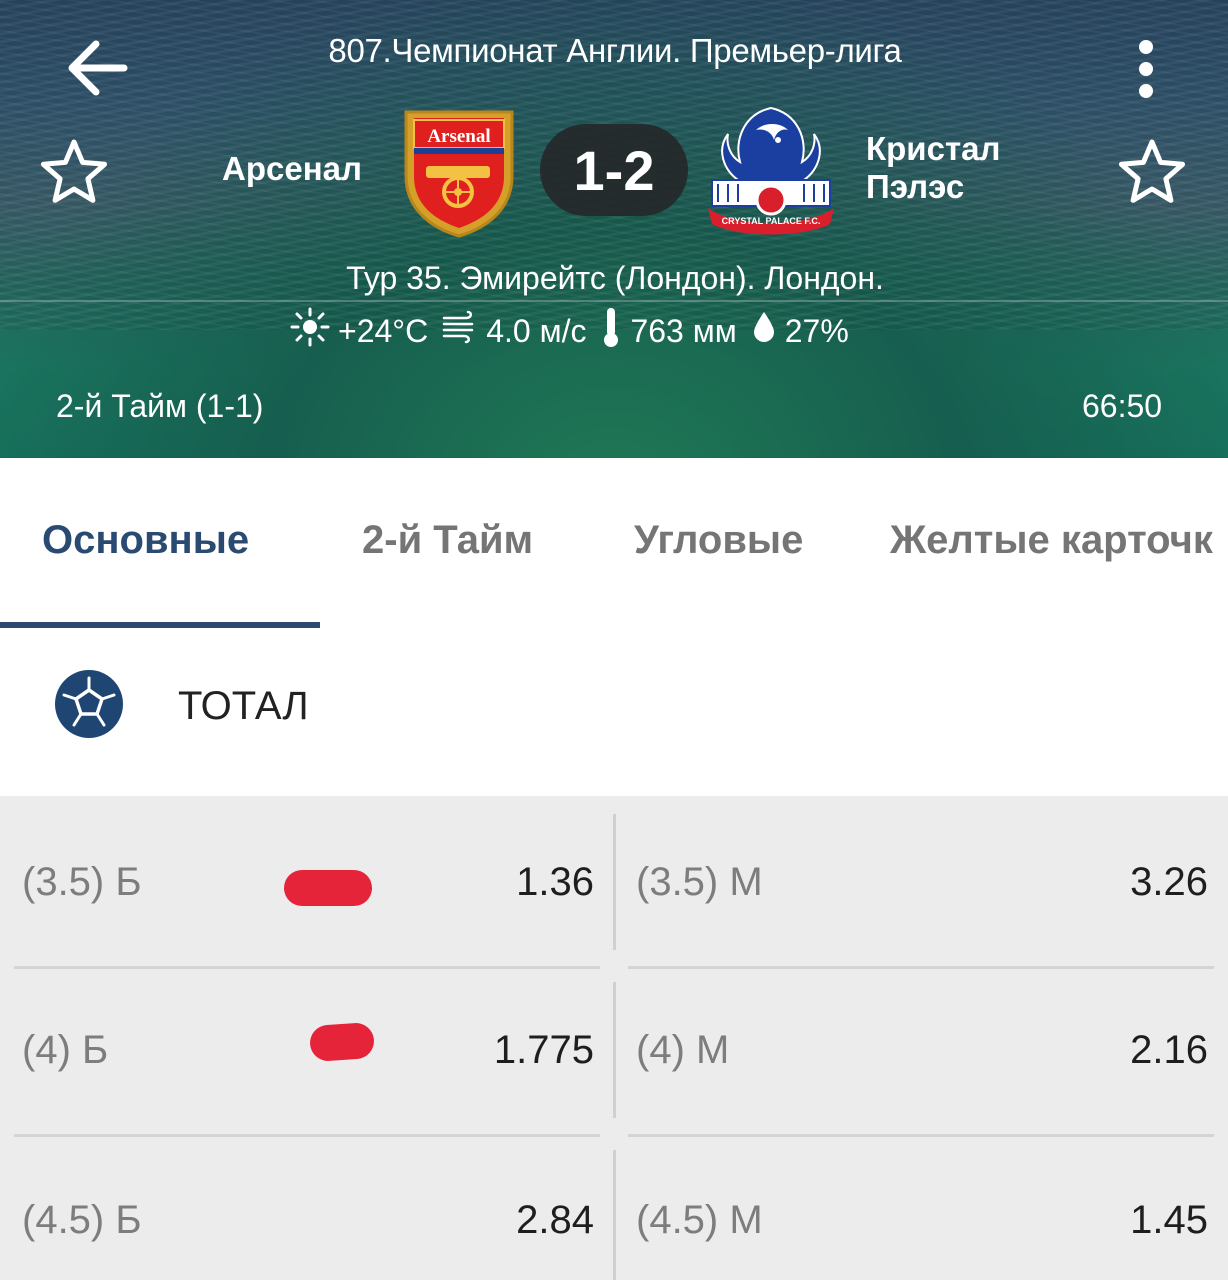 This screenshot has width=1228, height=1280. What do you see at coordinates (243, 706) in the screenshot?
I see `section-title: ТОТАЛ` at bounding box center [243, 706].